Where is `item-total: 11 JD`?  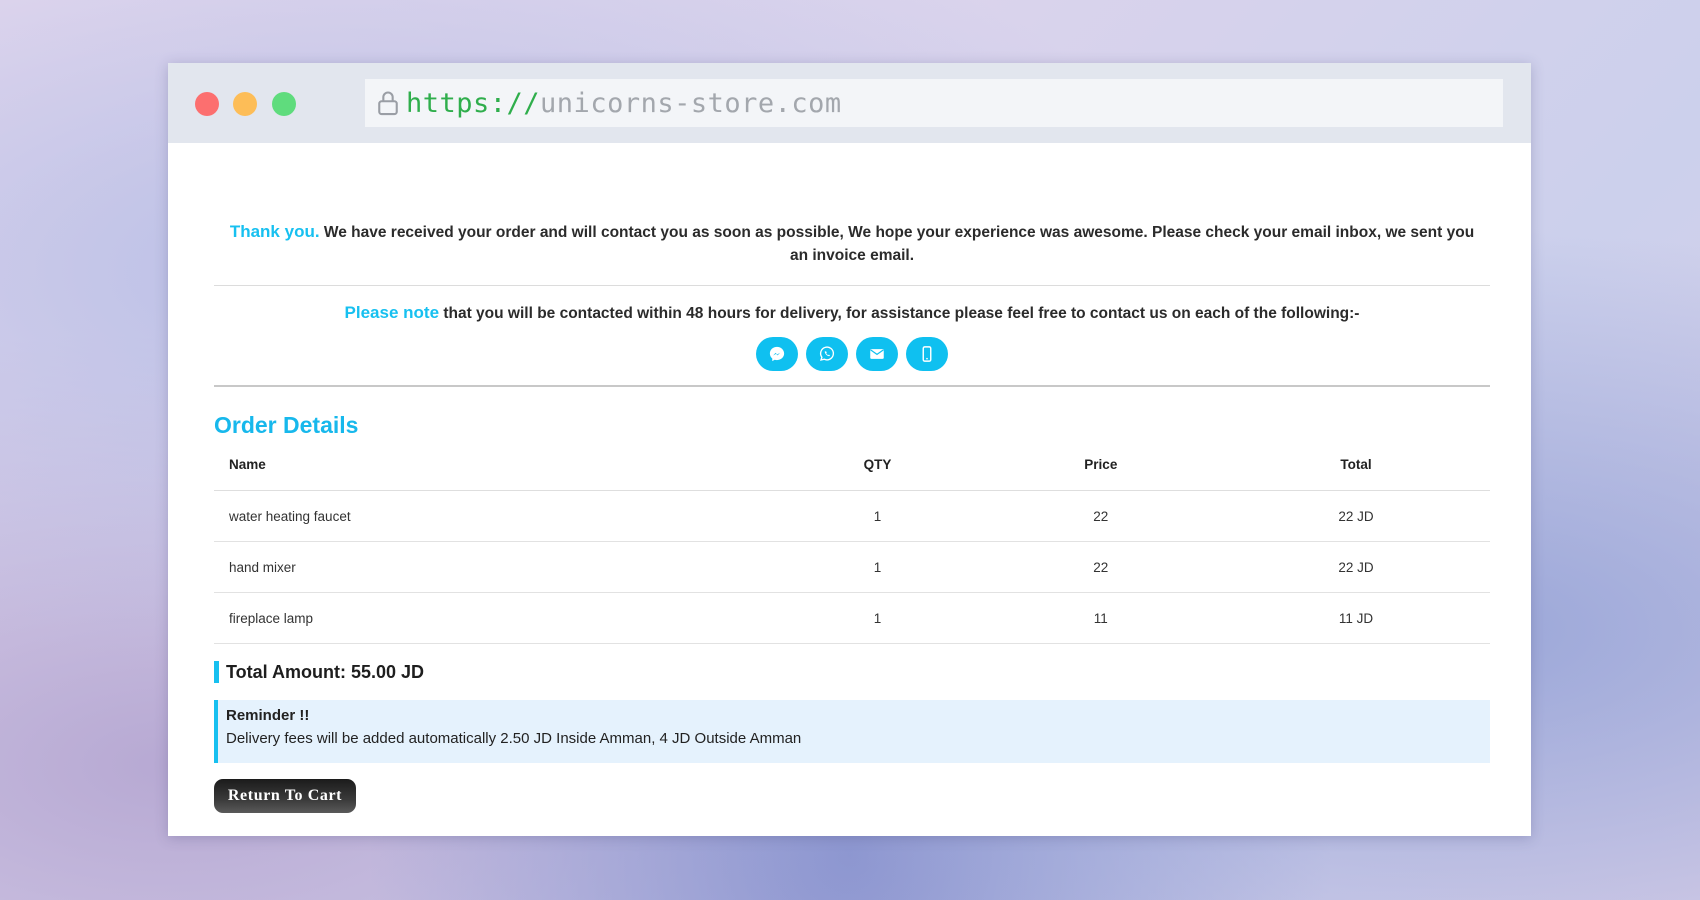 item-total: 11 JD is located at coordinates (1356, 618).